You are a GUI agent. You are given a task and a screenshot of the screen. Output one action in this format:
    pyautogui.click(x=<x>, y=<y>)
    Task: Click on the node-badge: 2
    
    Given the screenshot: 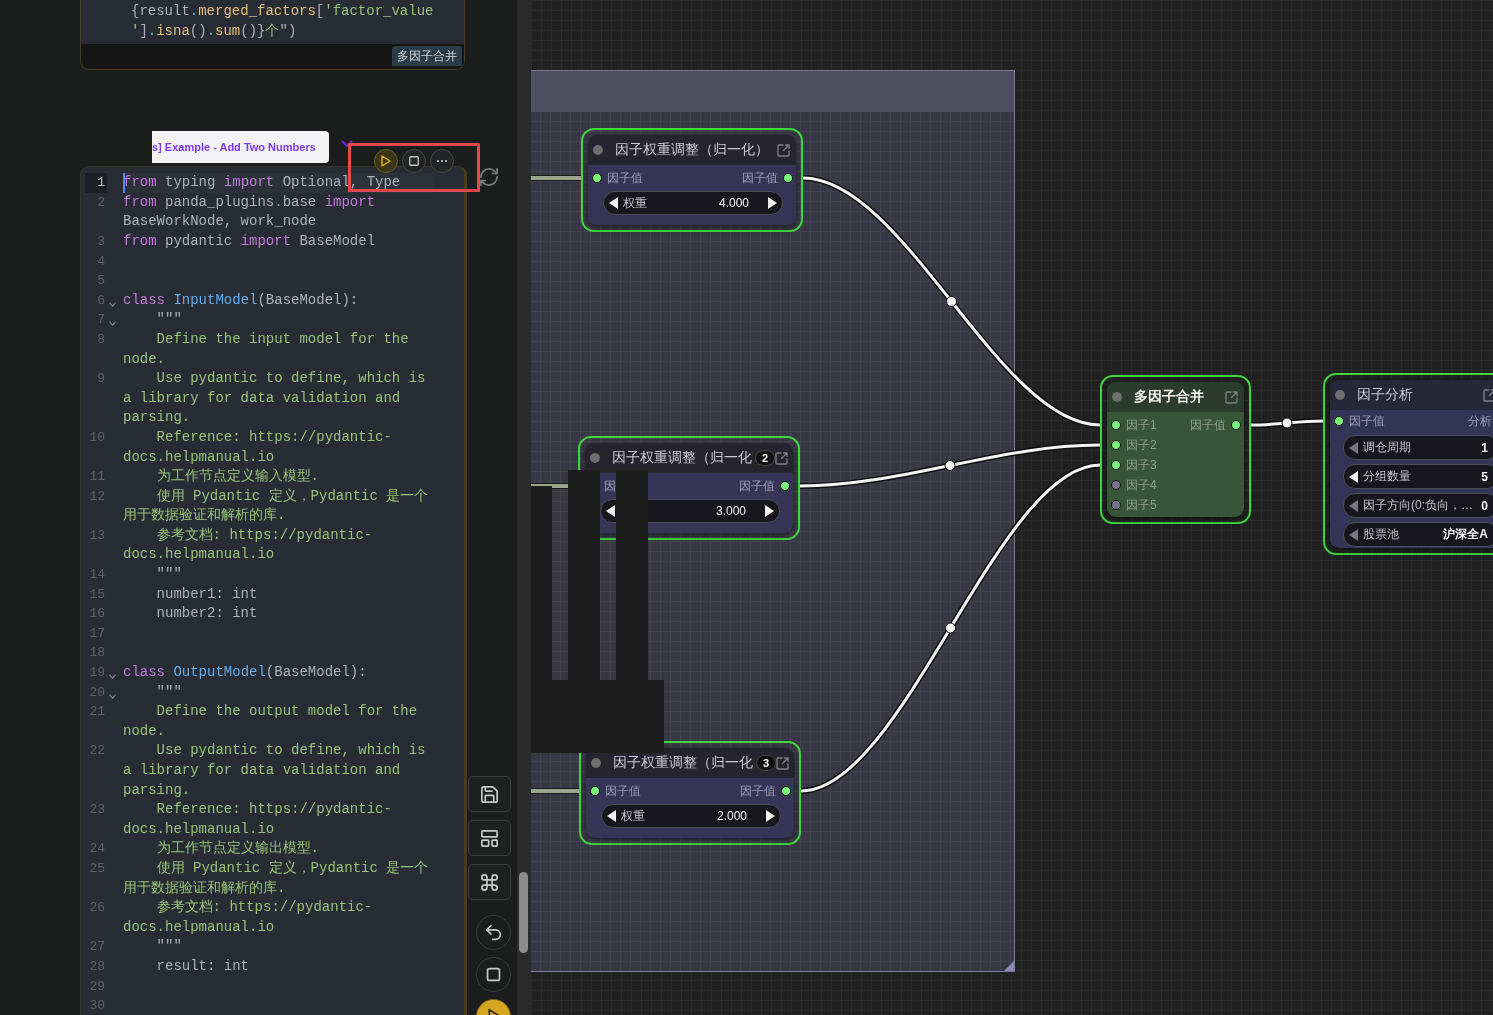 What is the action you would take?
    pyautogui.click(x=765, y=458)
    